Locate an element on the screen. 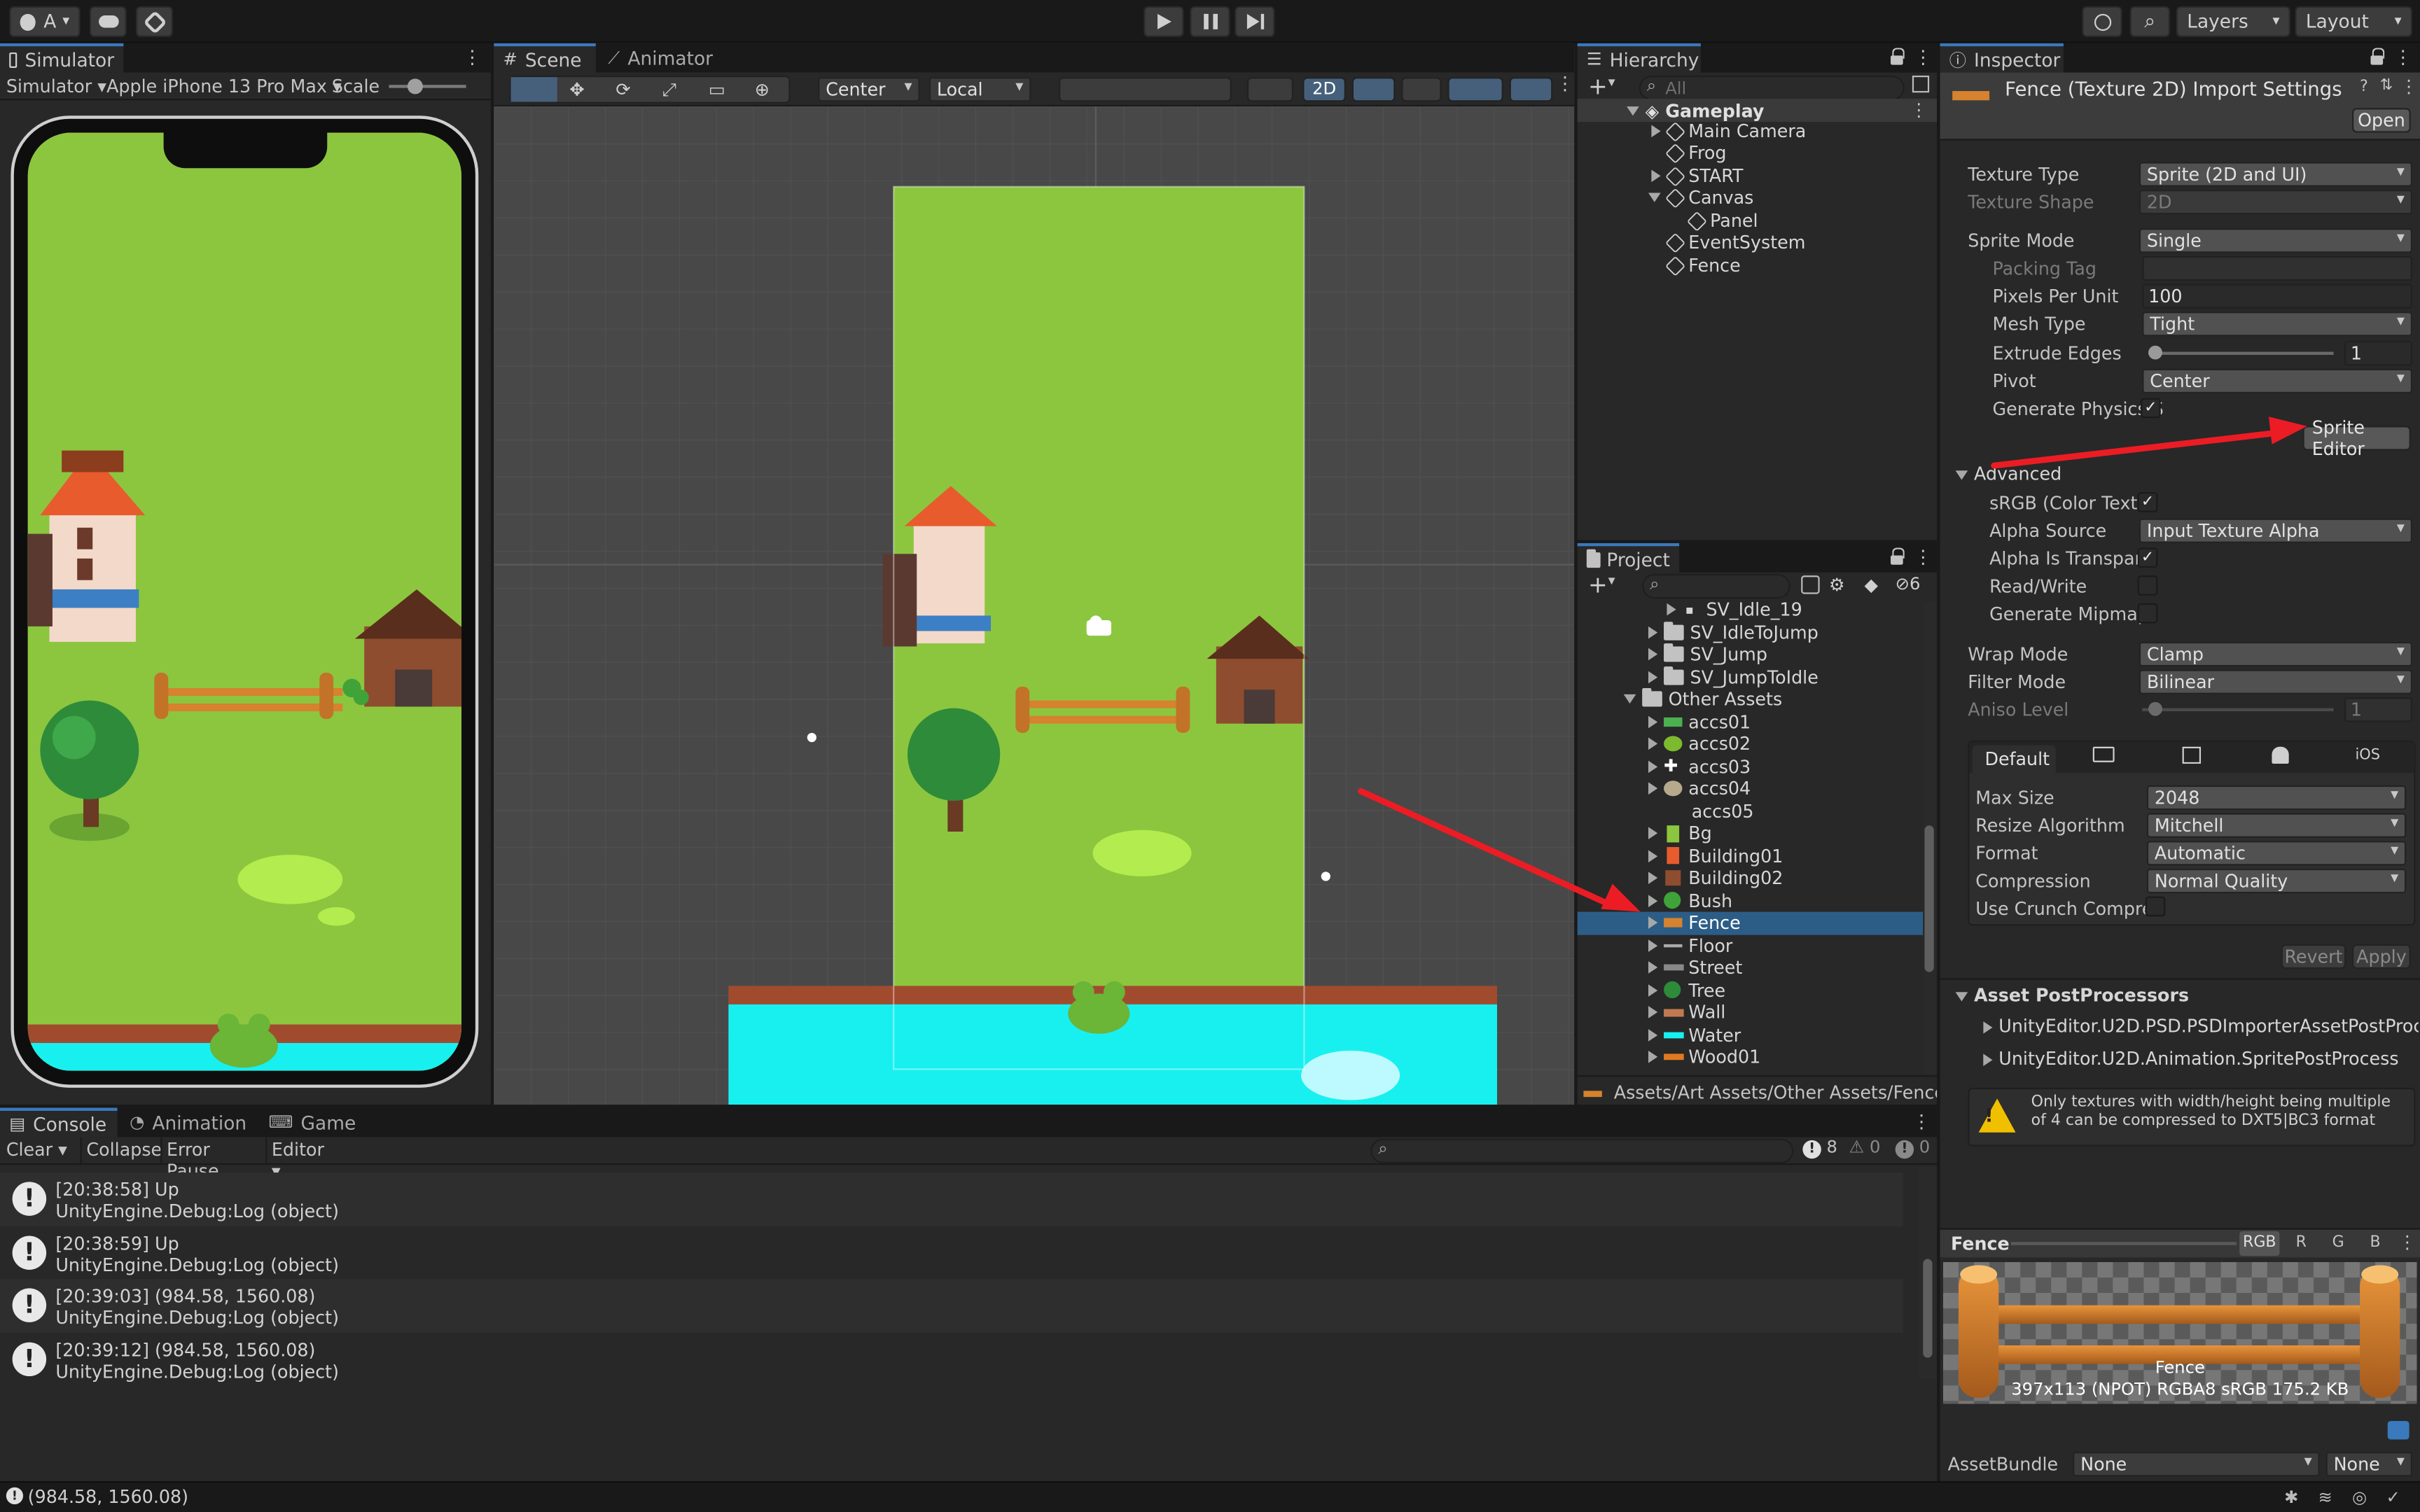 Image resolution: width=2420 pixels, height=1512 pixels. search-button: ⌕ is located at coordinates (2149, 21).